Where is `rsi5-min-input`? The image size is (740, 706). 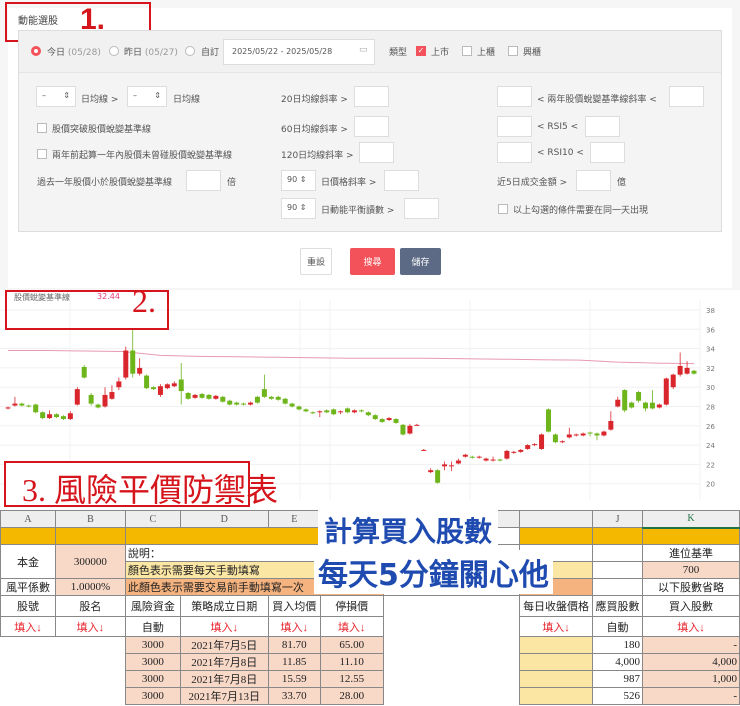 rsi5-min-input is located at coordinates (514, 126).